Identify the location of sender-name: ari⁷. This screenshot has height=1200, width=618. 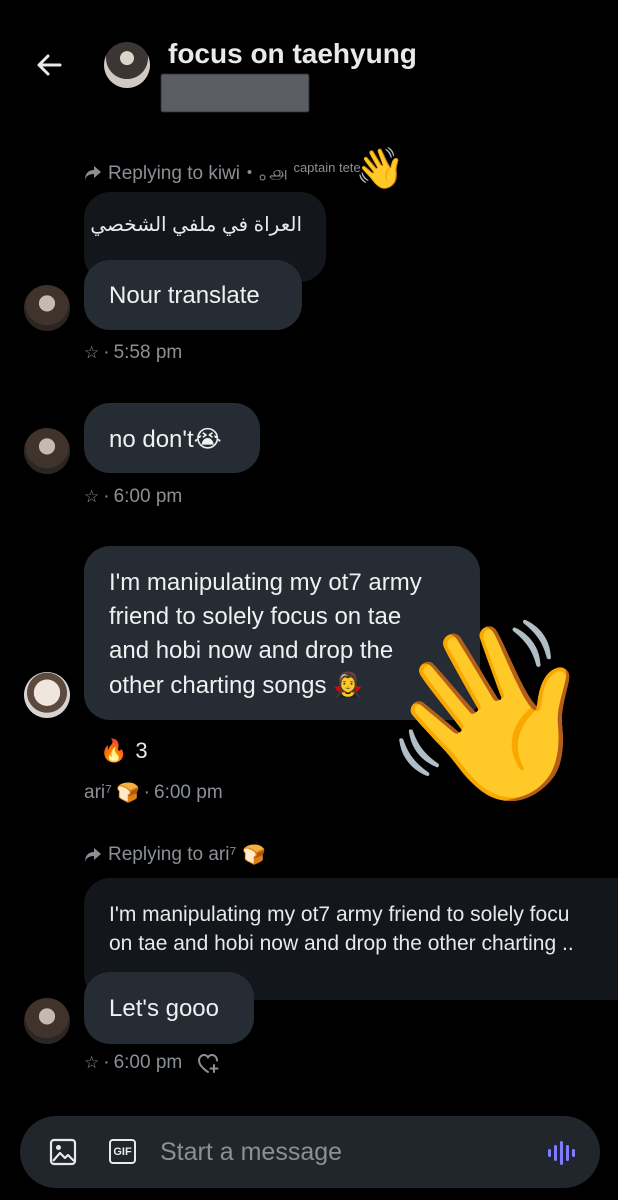
(98, 793).